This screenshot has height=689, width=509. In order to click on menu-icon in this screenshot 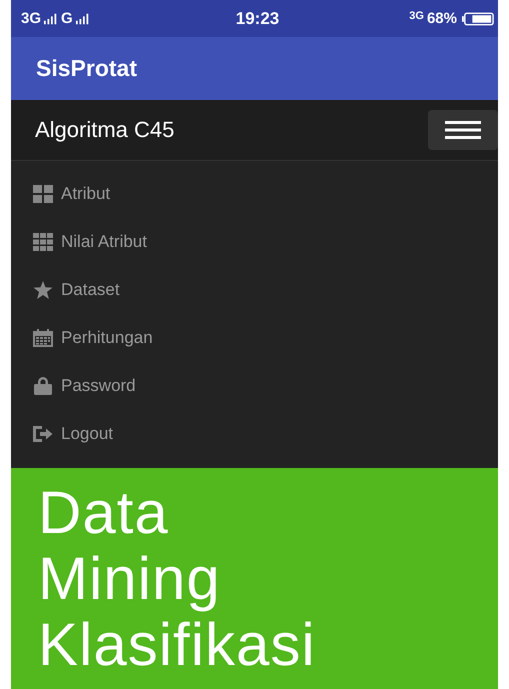, I will do `click(463, 130)`.